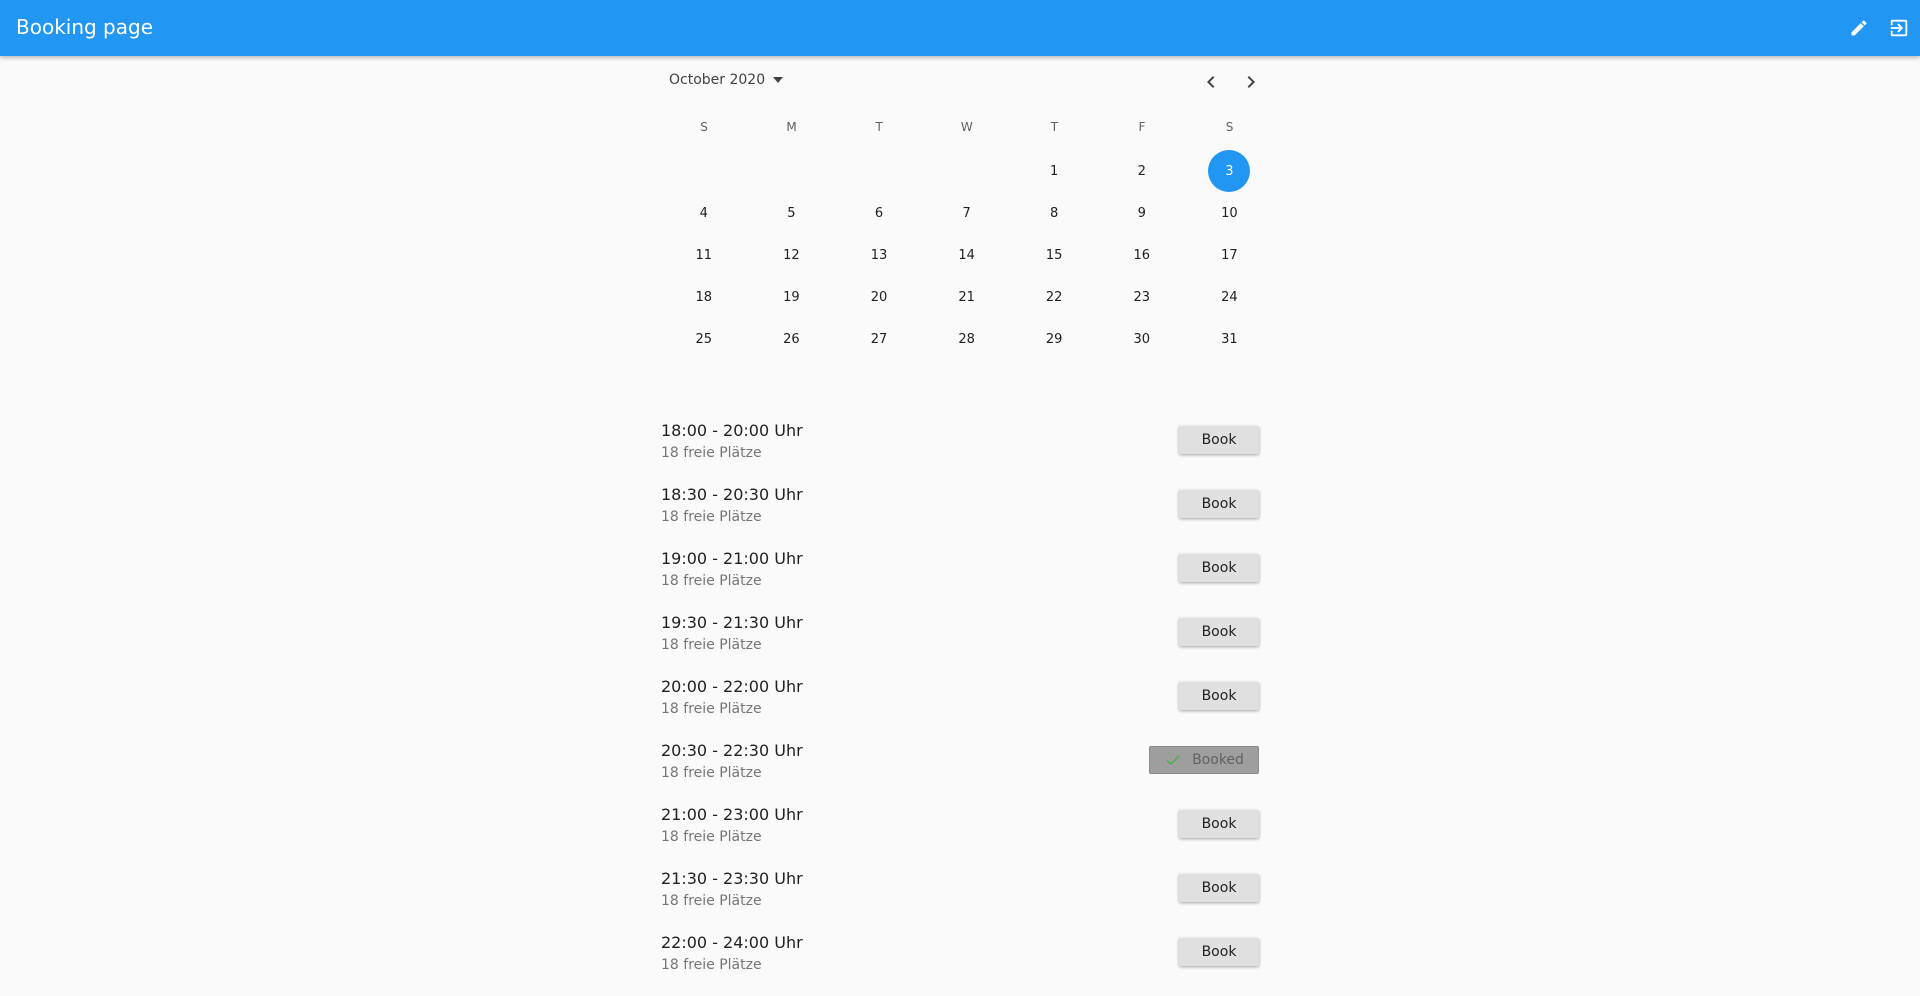 This screenshot has width=1920, height=996. Describe the element at coordinates (960, 28) in the screenshot. I see `app-bar: Booking page` at that location.